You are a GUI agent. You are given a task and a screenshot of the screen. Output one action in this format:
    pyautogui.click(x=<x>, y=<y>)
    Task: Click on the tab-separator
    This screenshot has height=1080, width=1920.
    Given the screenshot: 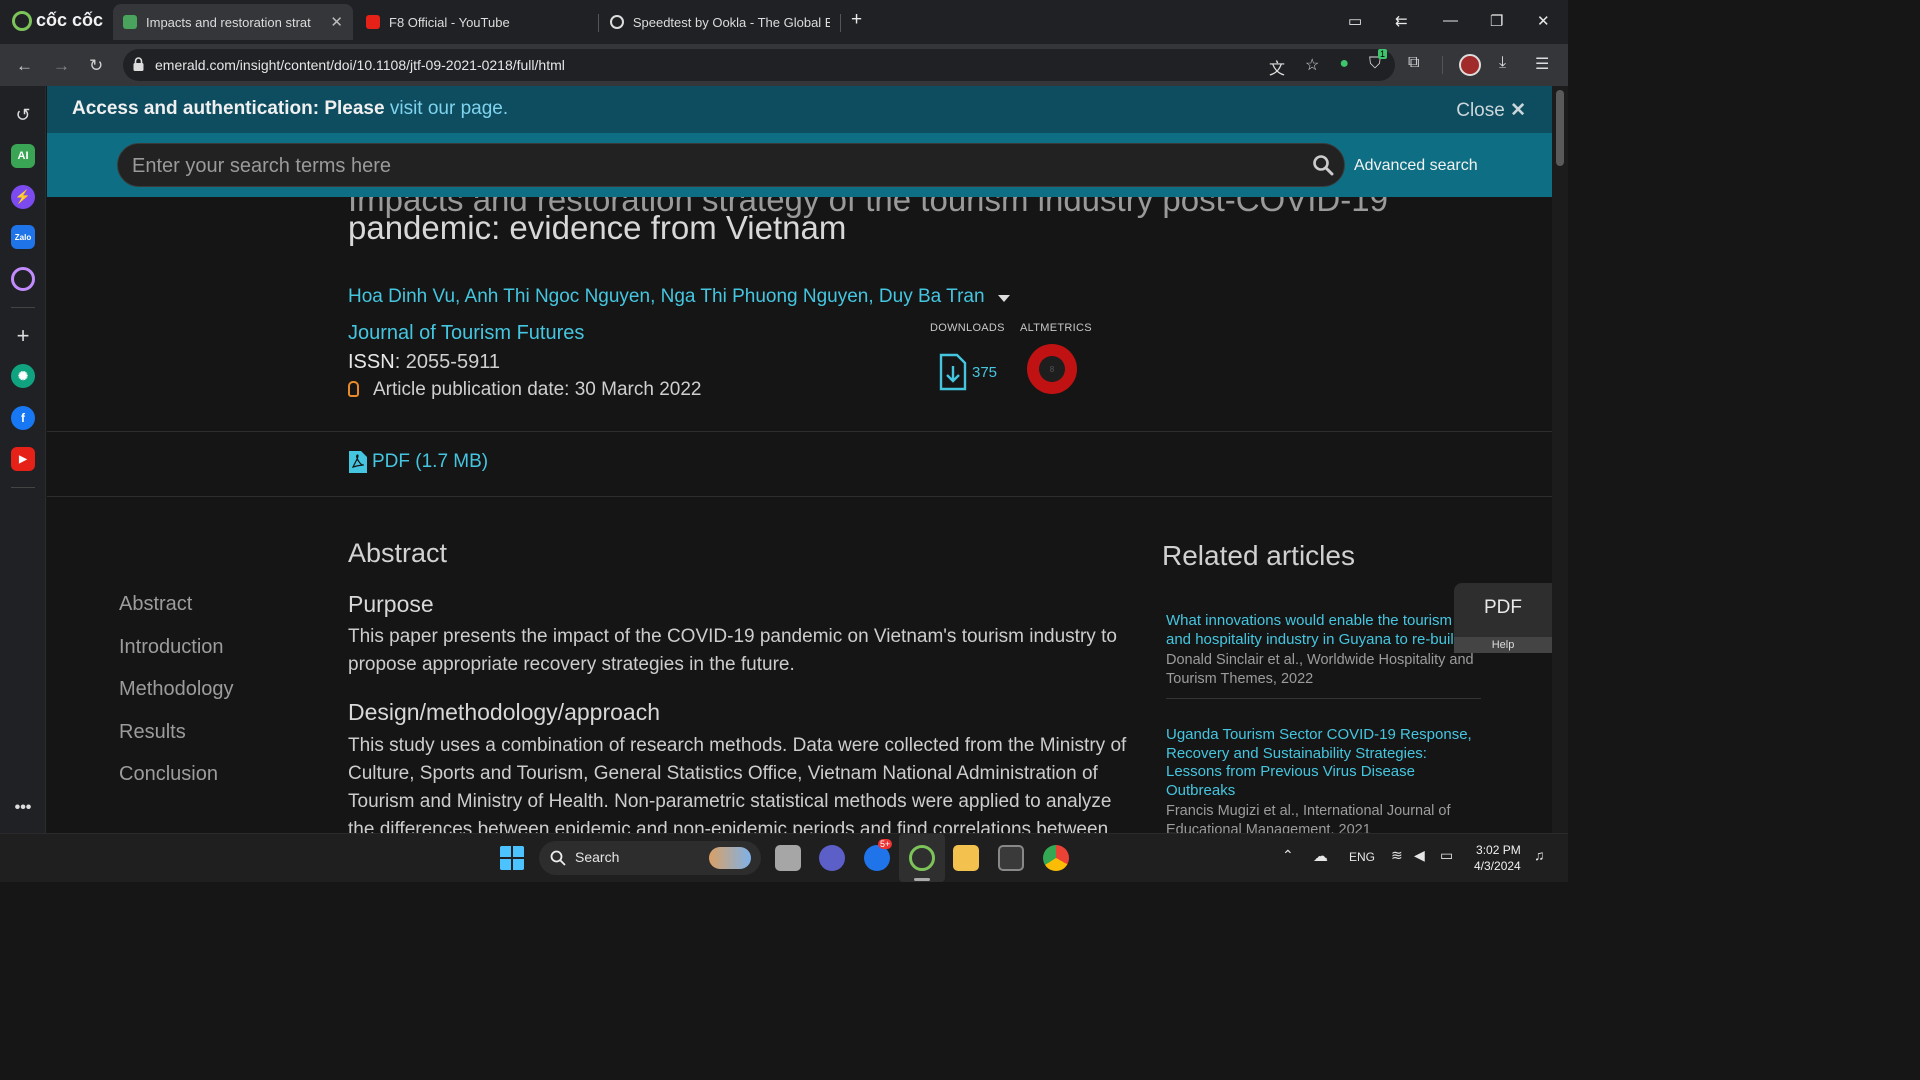 What is the action you would take?
    pyautogui.click(x=840, y=23)
    